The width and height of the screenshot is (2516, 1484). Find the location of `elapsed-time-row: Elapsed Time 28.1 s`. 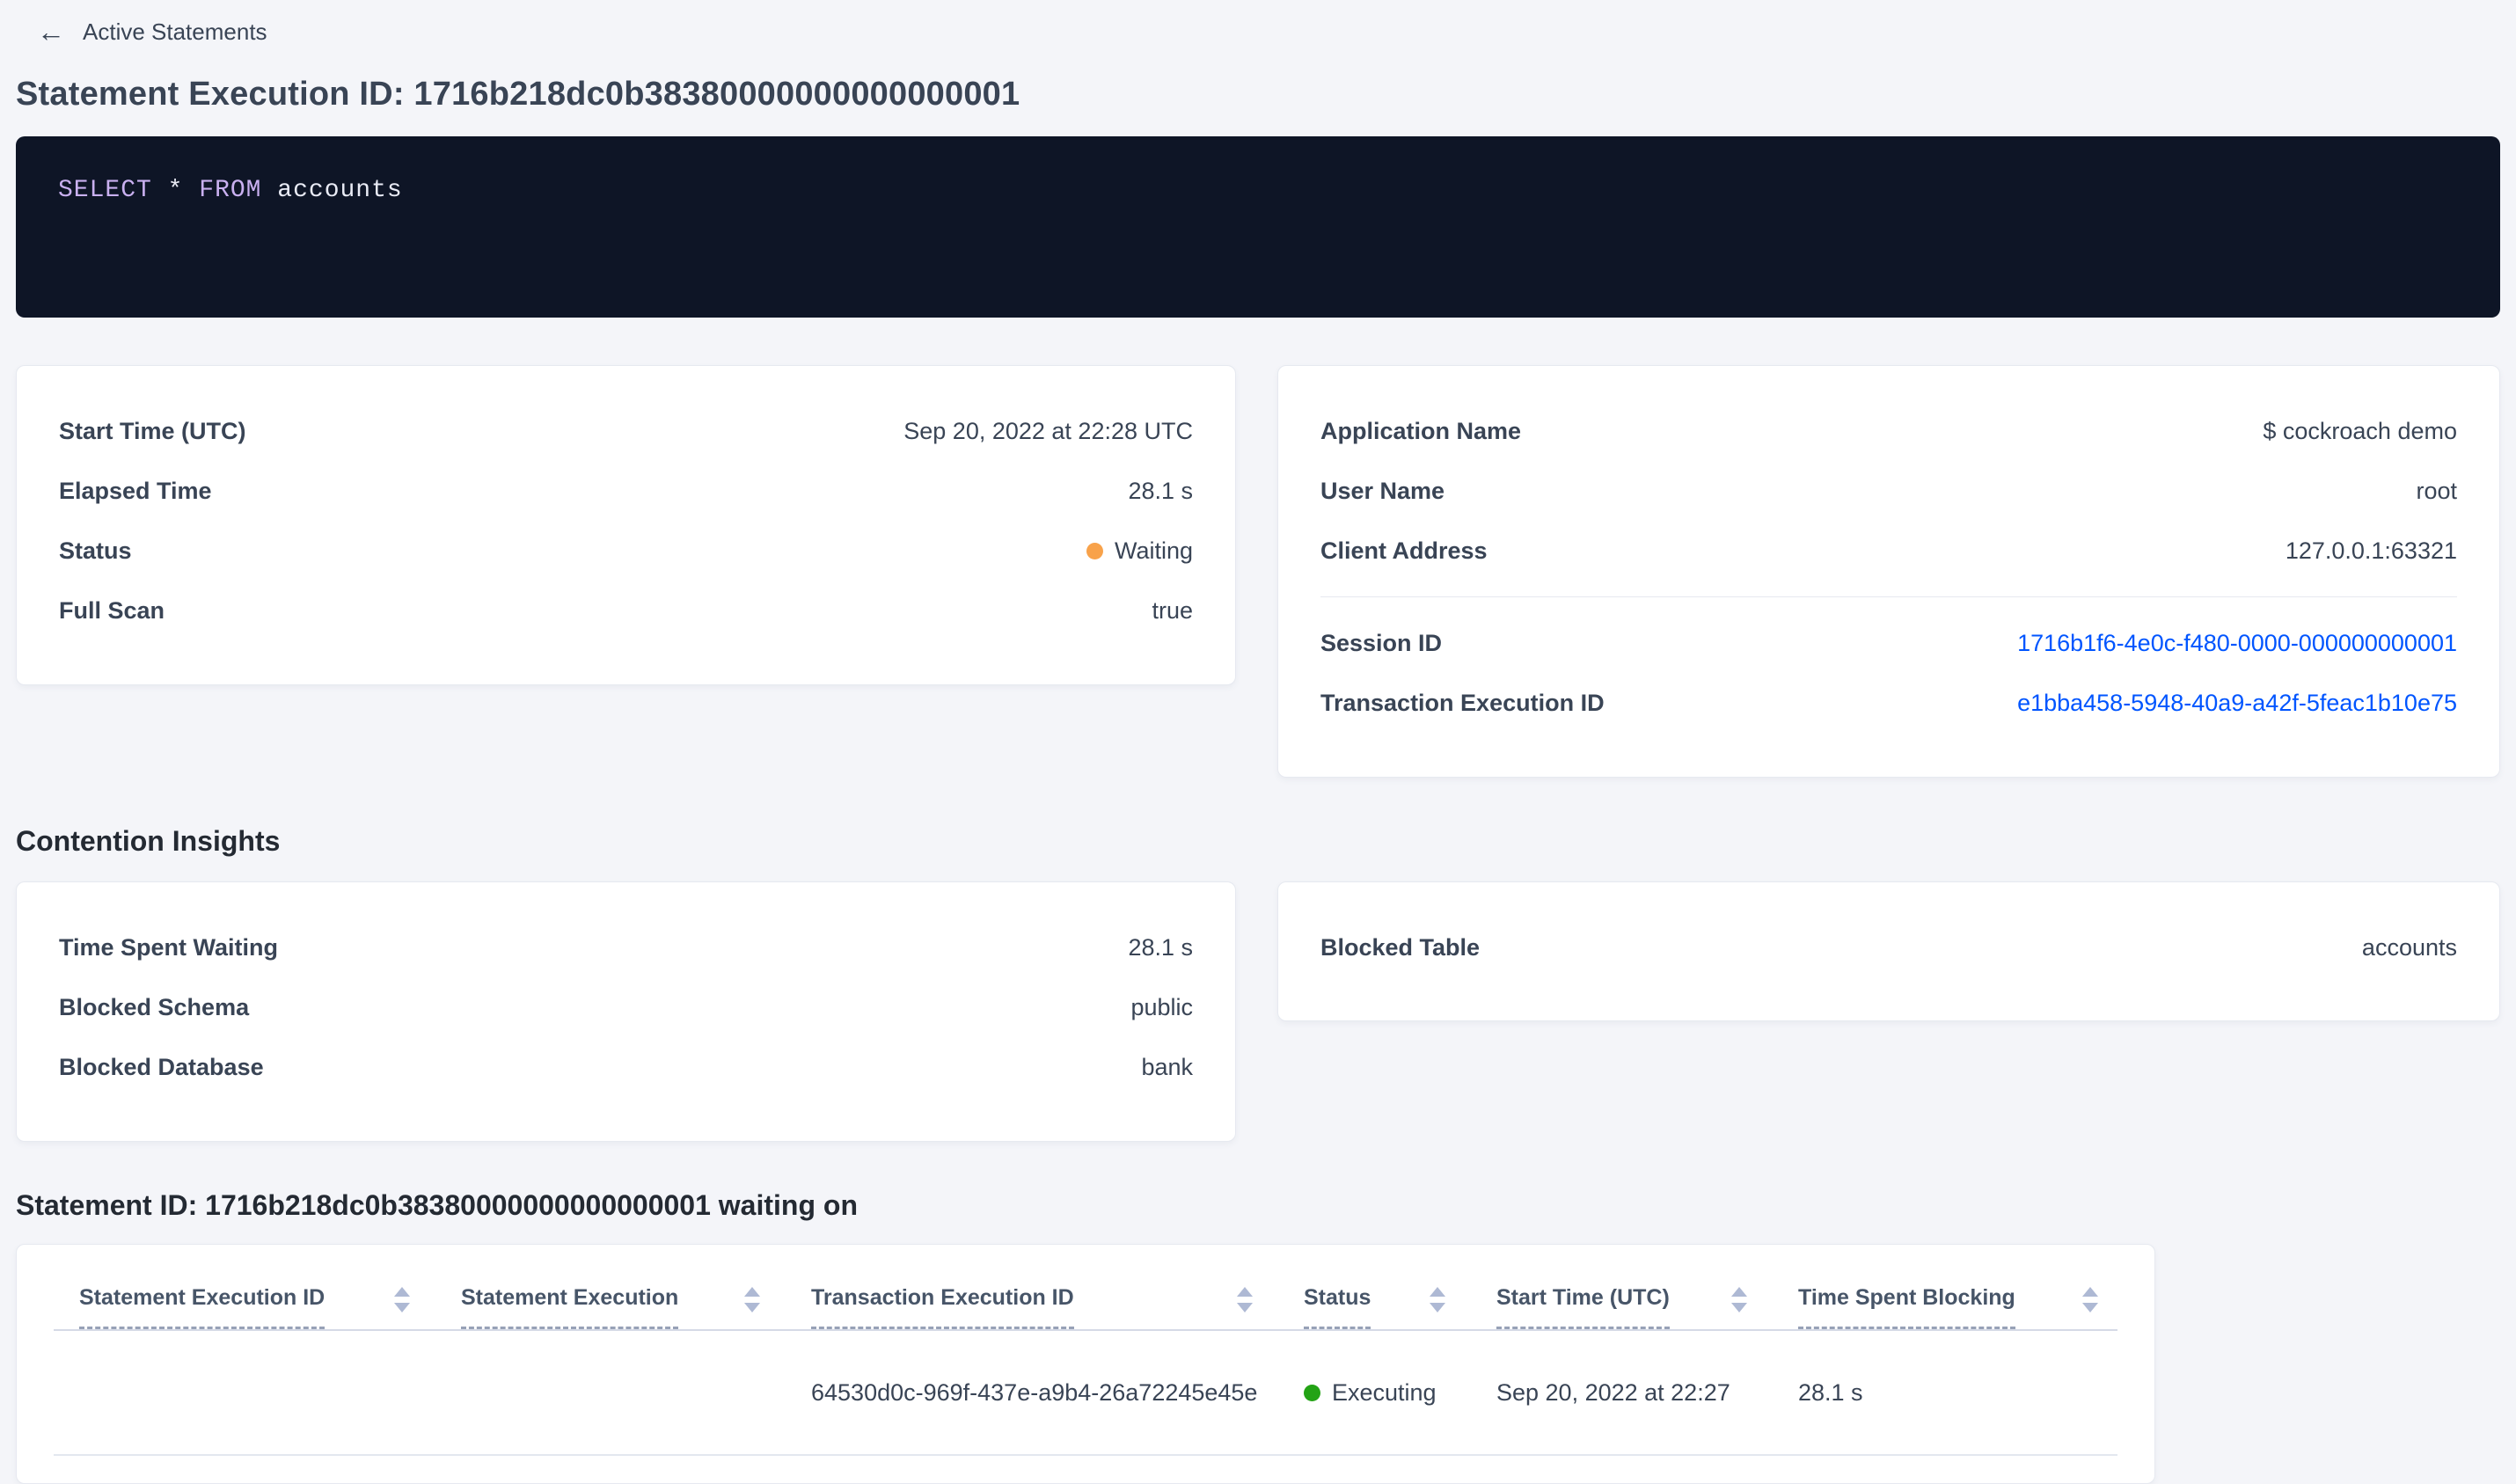

elapsed-time-row: Elapsed Time 28.1 s is located at coordinates (626, 491).